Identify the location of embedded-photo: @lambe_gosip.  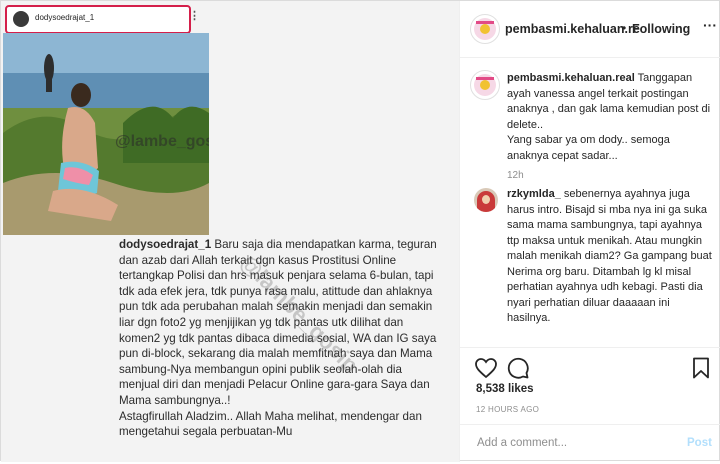
(106, 134).